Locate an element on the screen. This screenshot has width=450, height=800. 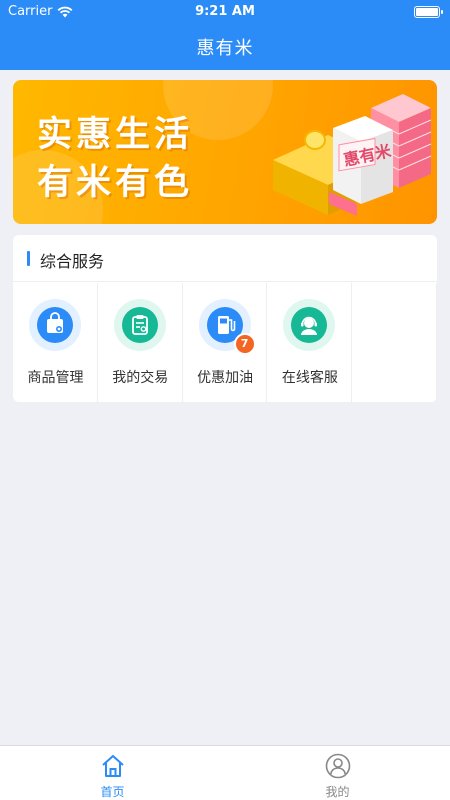
section-header: 综合服务 is located at coordinates (225, 258).